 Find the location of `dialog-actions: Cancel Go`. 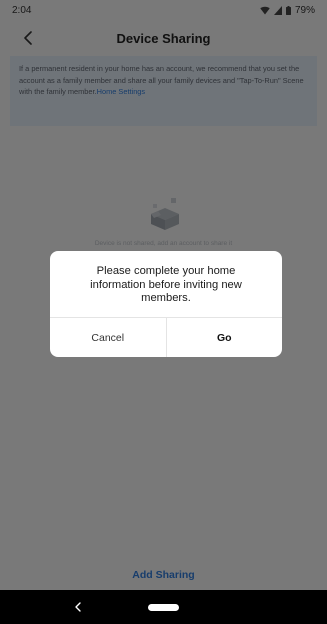

dialog-actions: Cancel Go is located at coordinates (166, 337).